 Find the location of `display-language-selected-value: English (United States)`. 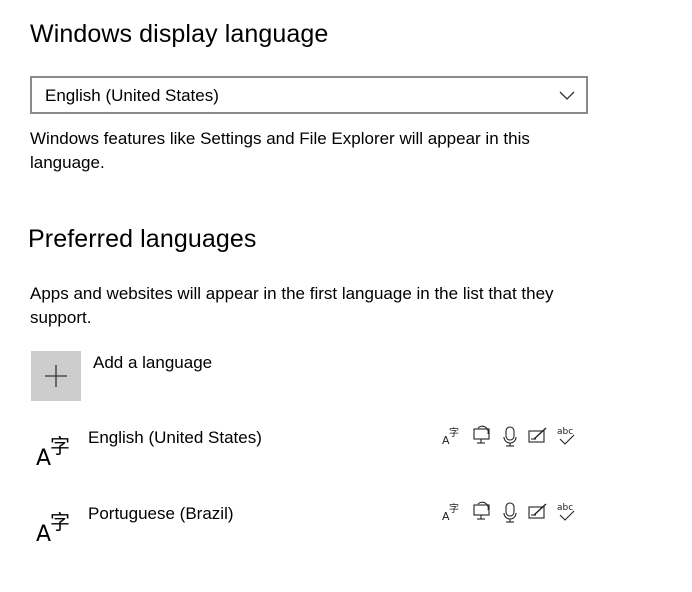

display-language-selected-value: English (United States) is located at coordinates (132, 95).